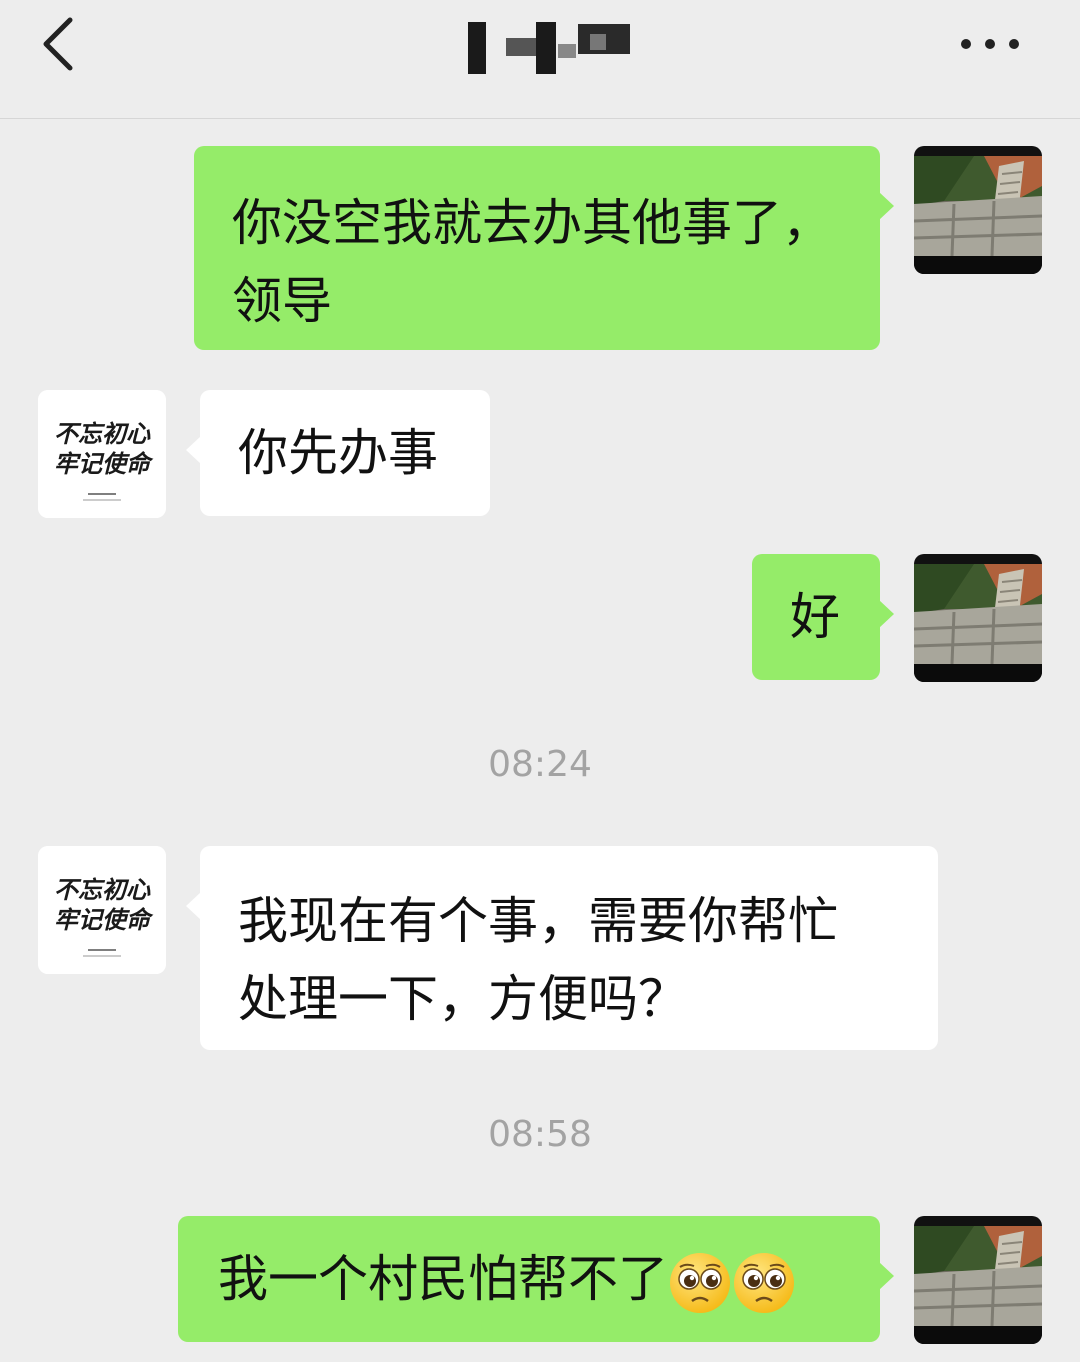  What do you see at coordinates (60, 42) in the screenshot?
I see `chevron-left-icon` at bounding box center [60, 42].